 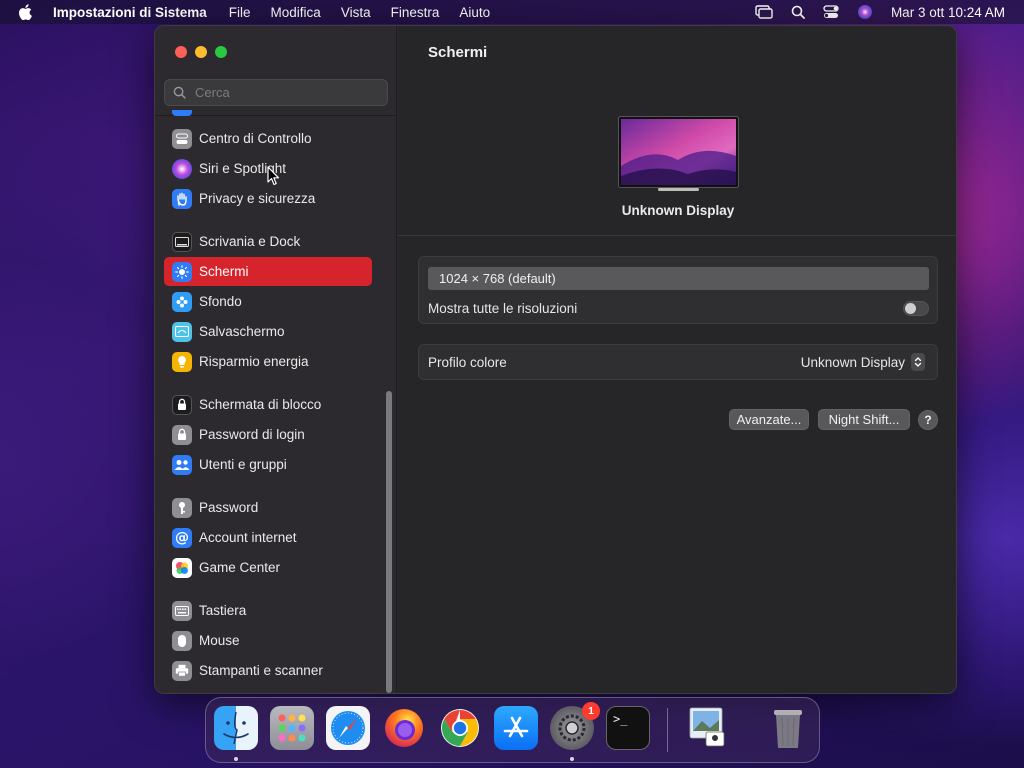 I want to click on menu-help: Aiuto, so click(x=474, y=12).